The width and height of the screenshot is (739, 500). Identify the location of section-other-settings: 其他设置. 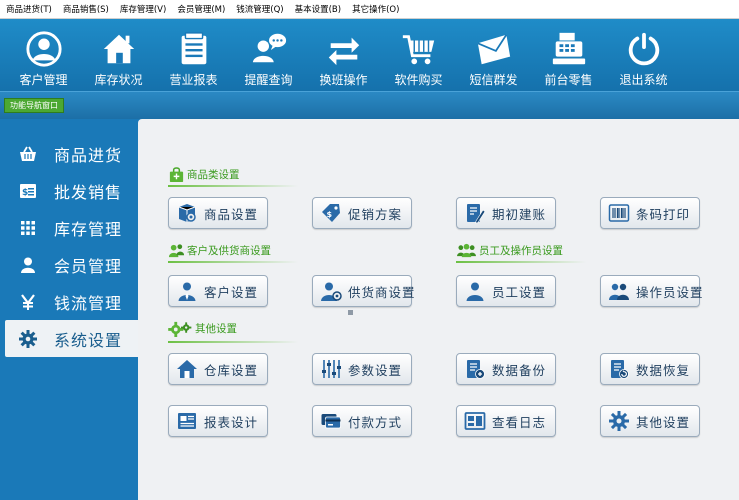
(202, 328).